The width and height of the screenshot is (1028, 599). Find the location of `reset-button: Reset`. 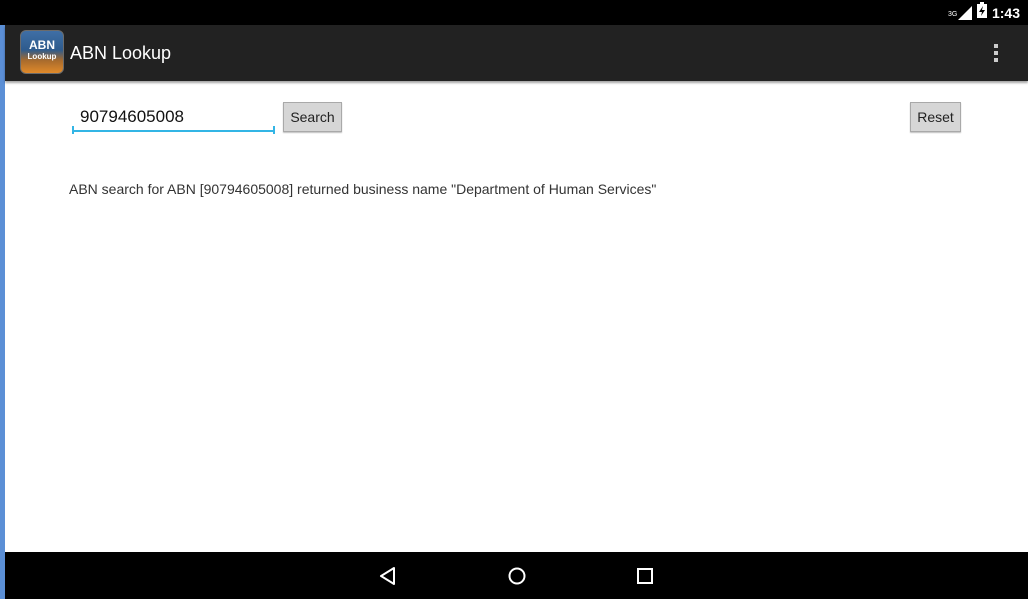

reset-button: Reset is located at coordinates (935, 117).